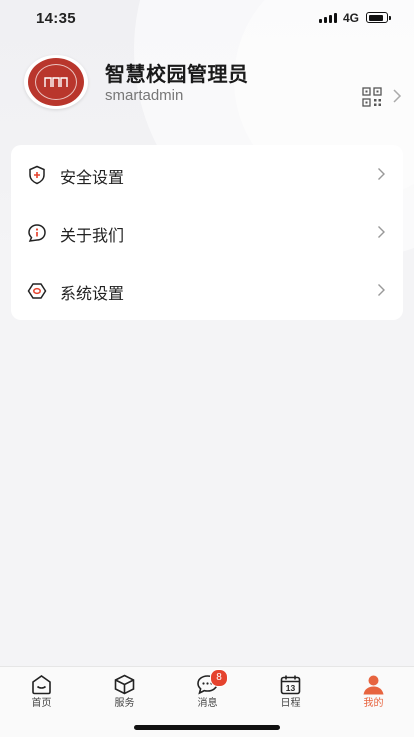 The width and height of the screenshot is (414, 737). Describe the element at coordinates (56, 18) in the screenshot. I see `status-time: 14:35` at that location.